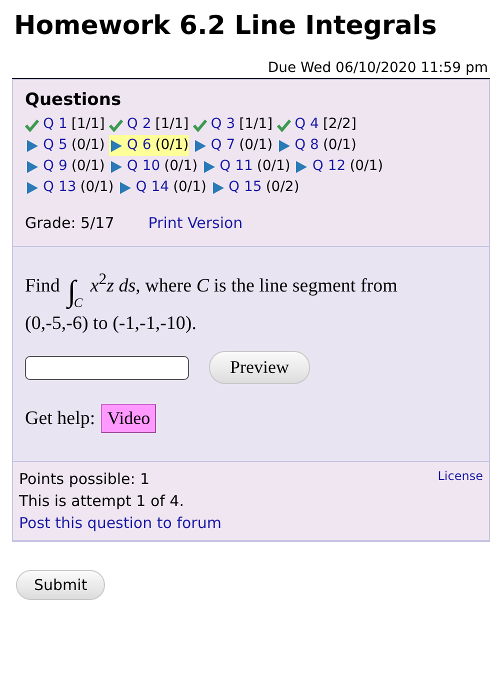 Image resolution: width=502 pixels, height=700 pixels. I want to click on attempt-text: This is attempt 1 of 4., so click(101, 501).